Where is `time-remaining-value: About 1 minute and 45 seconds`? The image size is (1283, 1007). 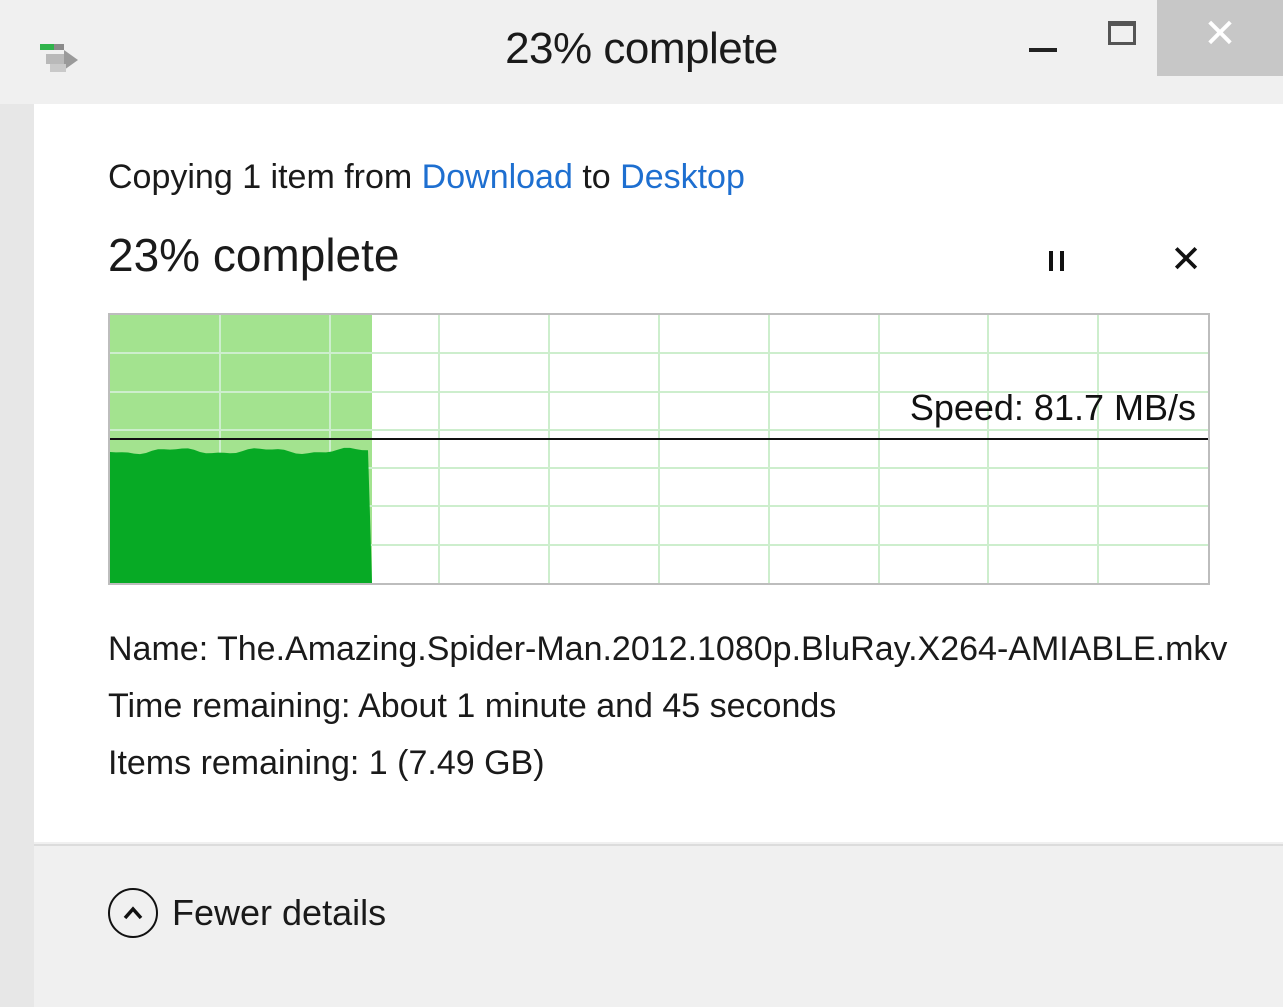 time-remaining-value: About 1 minute and 45 seconds is located at coordinates (597, 706).